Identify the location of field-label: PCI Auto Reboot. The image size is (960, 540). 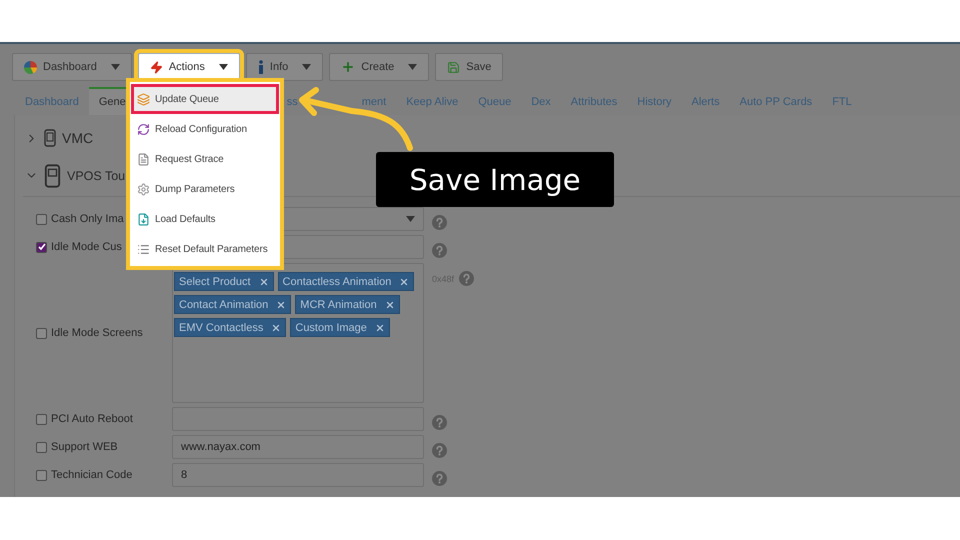
(104, 419).